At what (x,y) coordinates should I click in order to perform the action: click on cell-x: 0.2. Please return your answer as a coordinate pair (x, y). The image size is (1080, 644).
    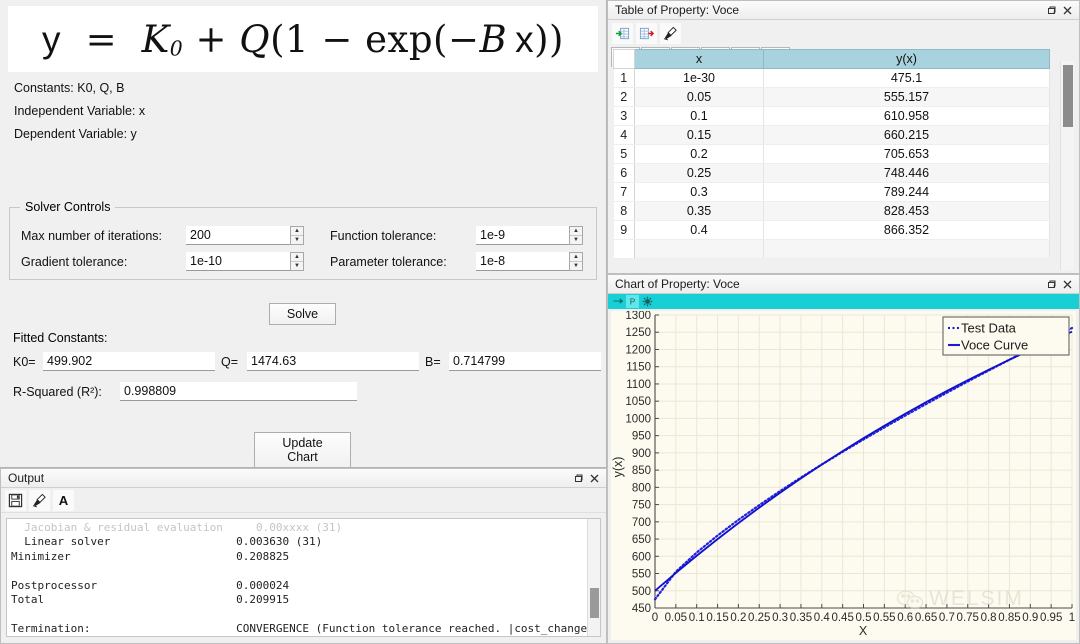
    Looking at the image, I should click on (699, 154).